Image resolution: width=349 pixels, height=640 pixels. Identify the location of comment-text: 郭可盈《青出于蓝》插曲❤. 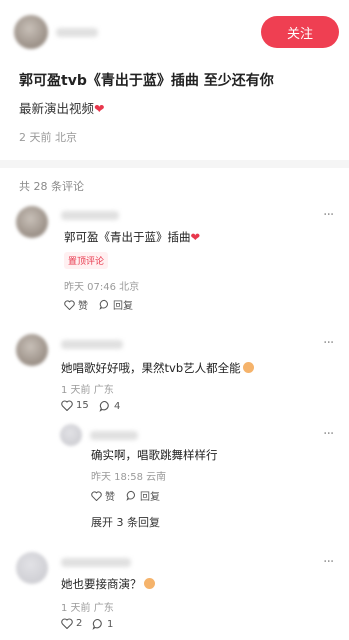
(132, 237).